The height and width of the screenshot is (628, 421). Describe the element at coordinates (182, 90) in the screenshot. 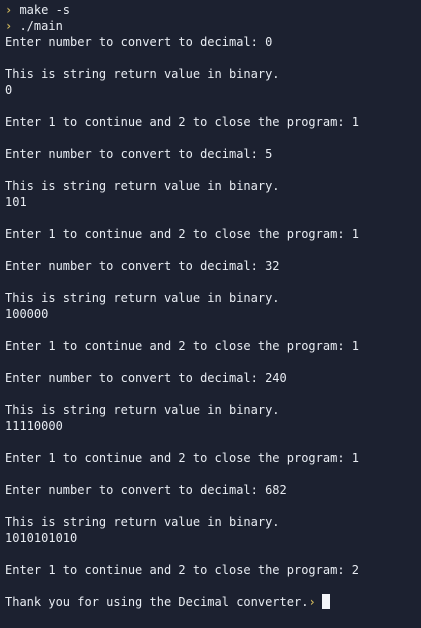

I see `terminal-line: 0` at that location.